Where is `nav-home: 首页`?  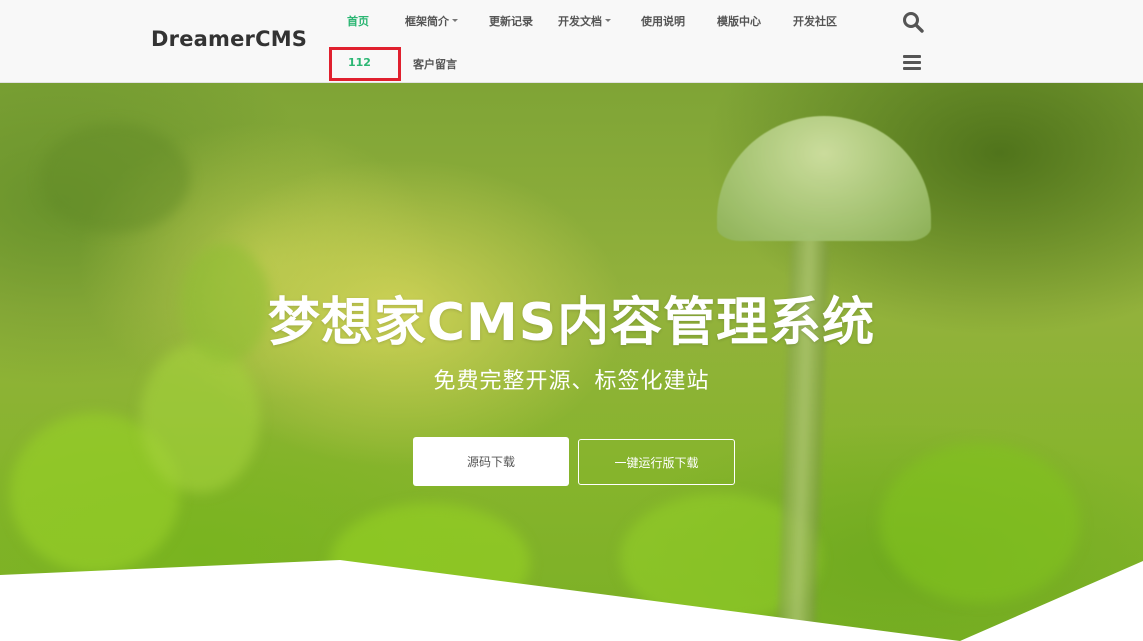 nav-home: 首页 is located at coordinates (358, 21).